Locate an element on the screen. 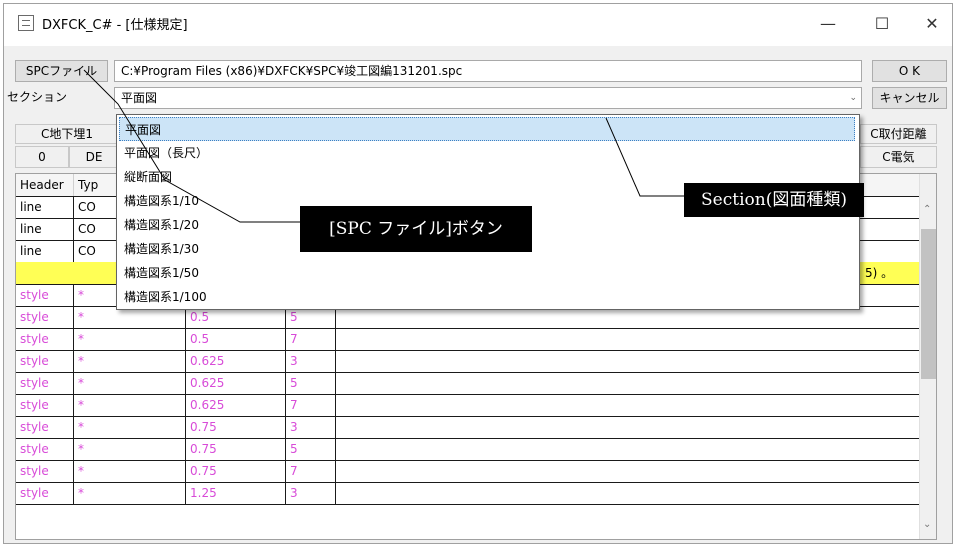  spc-button-callout: [SPC ファイル]ボタン is located at coordinates (416, 229).